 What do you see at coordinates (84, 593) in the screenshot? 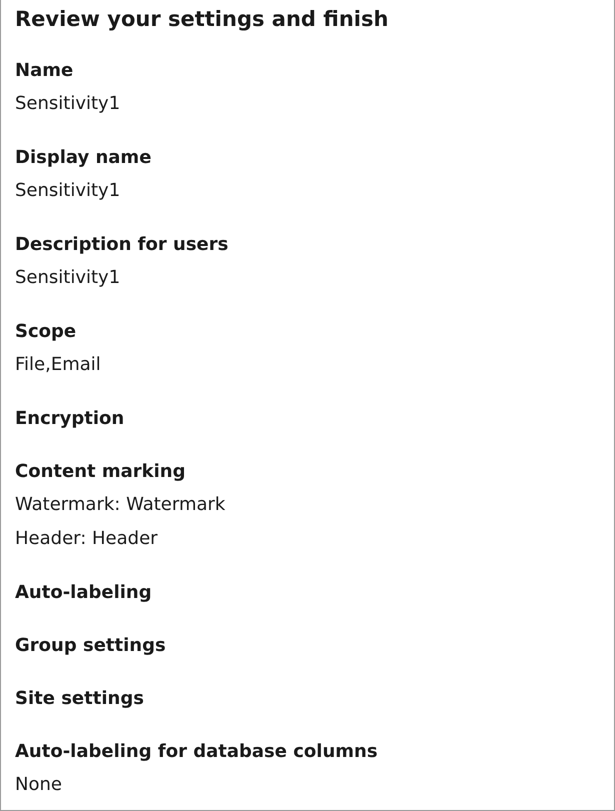
I see `section-heading: Auto-labeling` at bounding box center [84, 593].